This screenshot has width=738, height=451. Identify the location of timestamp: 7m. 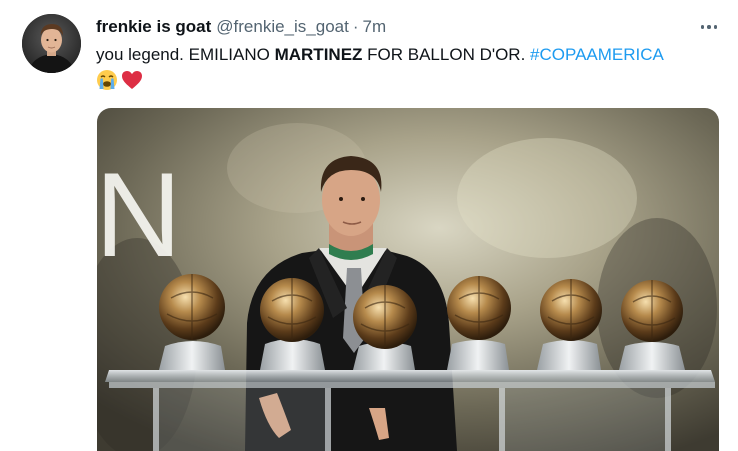
(375, 27).